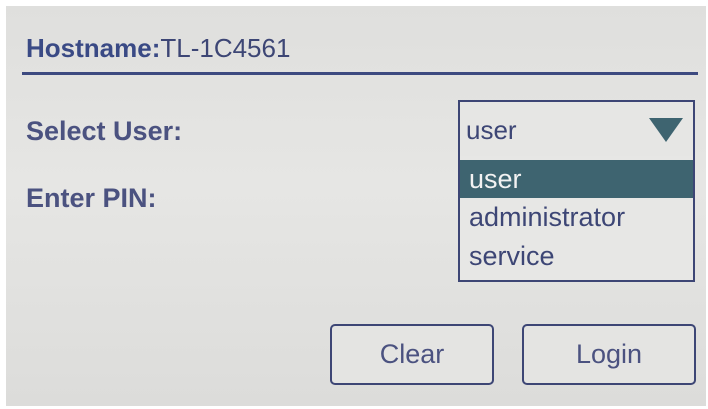  What do you see at coordinates (491, 130) in the screenshot?
I see `user-select-value: user` at bounding box center [491, 130].